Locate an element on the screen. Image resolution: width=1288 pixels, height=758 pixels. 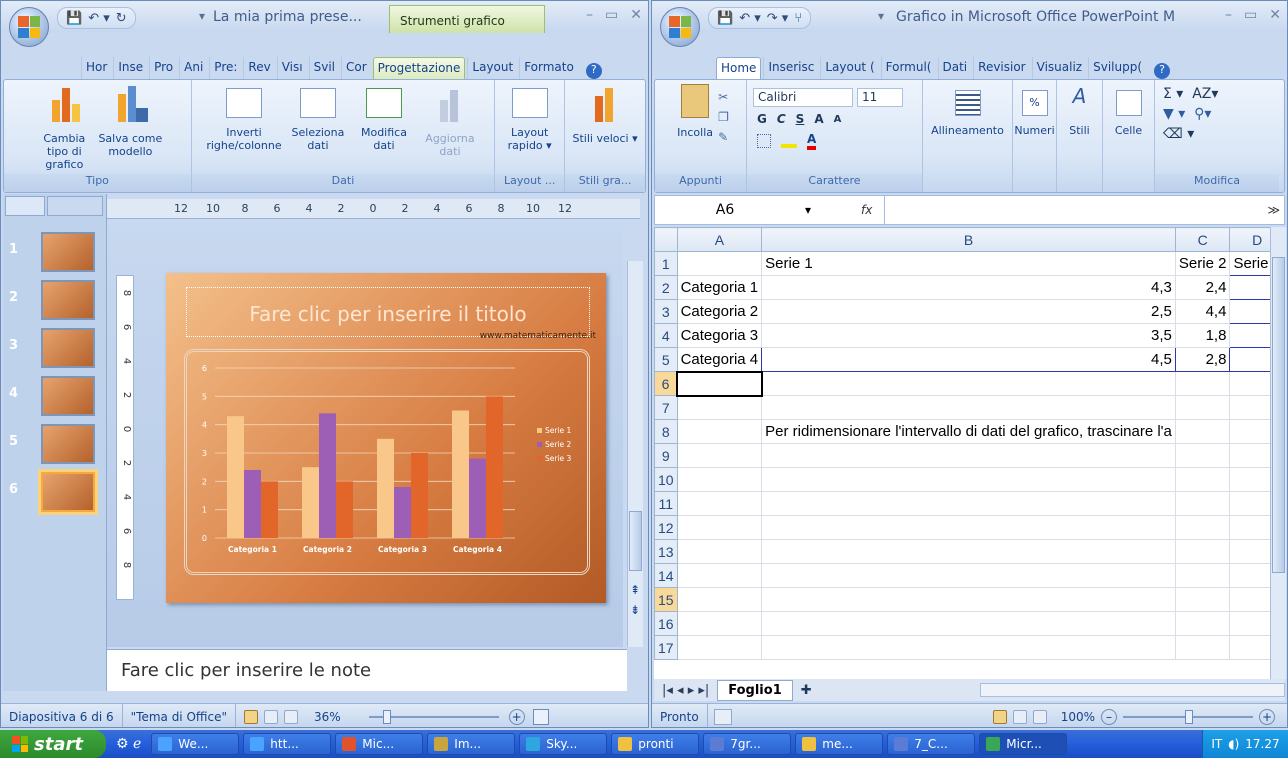
column-header: C is located at coordinates (1202, 239).